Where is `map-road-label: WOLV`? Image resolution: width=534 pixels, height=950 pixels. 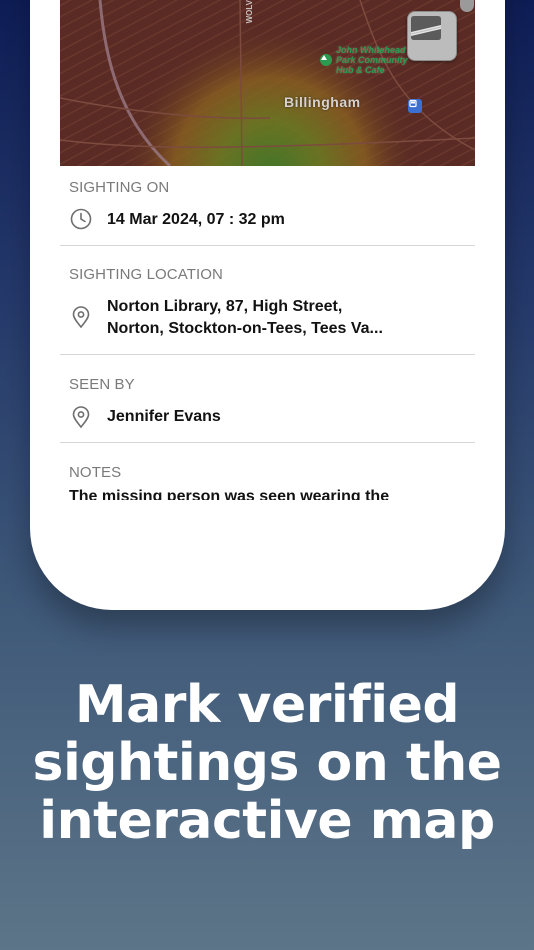 map-road-label: WOLV is located at coordinates (249, 12).